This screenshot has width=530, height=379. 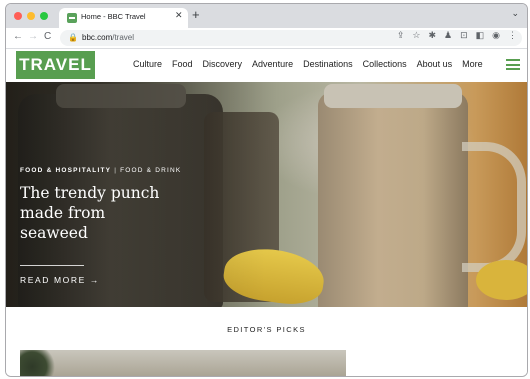 I want to click on nav-item-discovery: Discovery, so click(x=223, y=64).